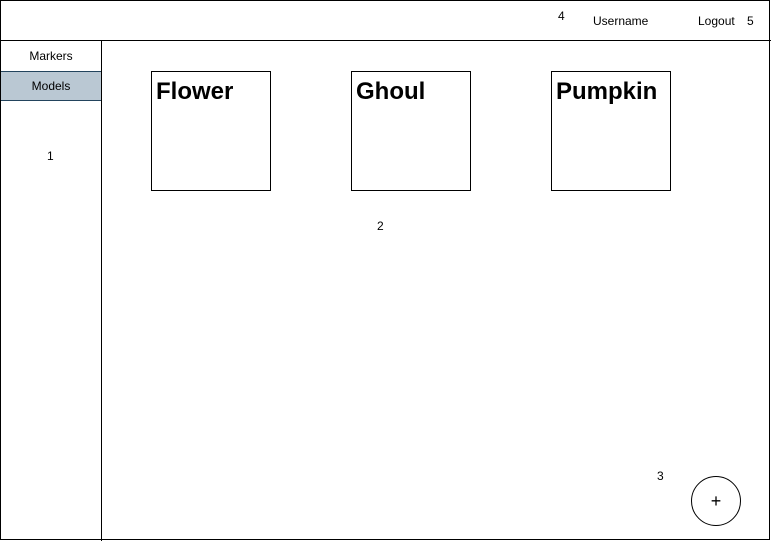 The width and height of the screenshot is (781, 541). Describe the element at coordinates (660, 476) in the screenshot. I see `annotation-marker-3: 3` at that location.